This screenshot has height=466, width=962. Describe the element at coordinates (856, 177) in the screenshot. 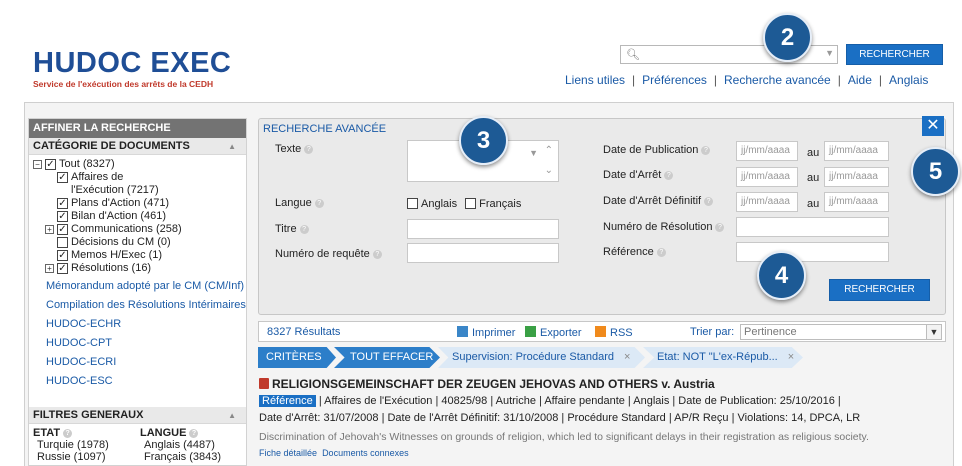

I see `date-arret-to: jj/mm/aaaa` at that location.